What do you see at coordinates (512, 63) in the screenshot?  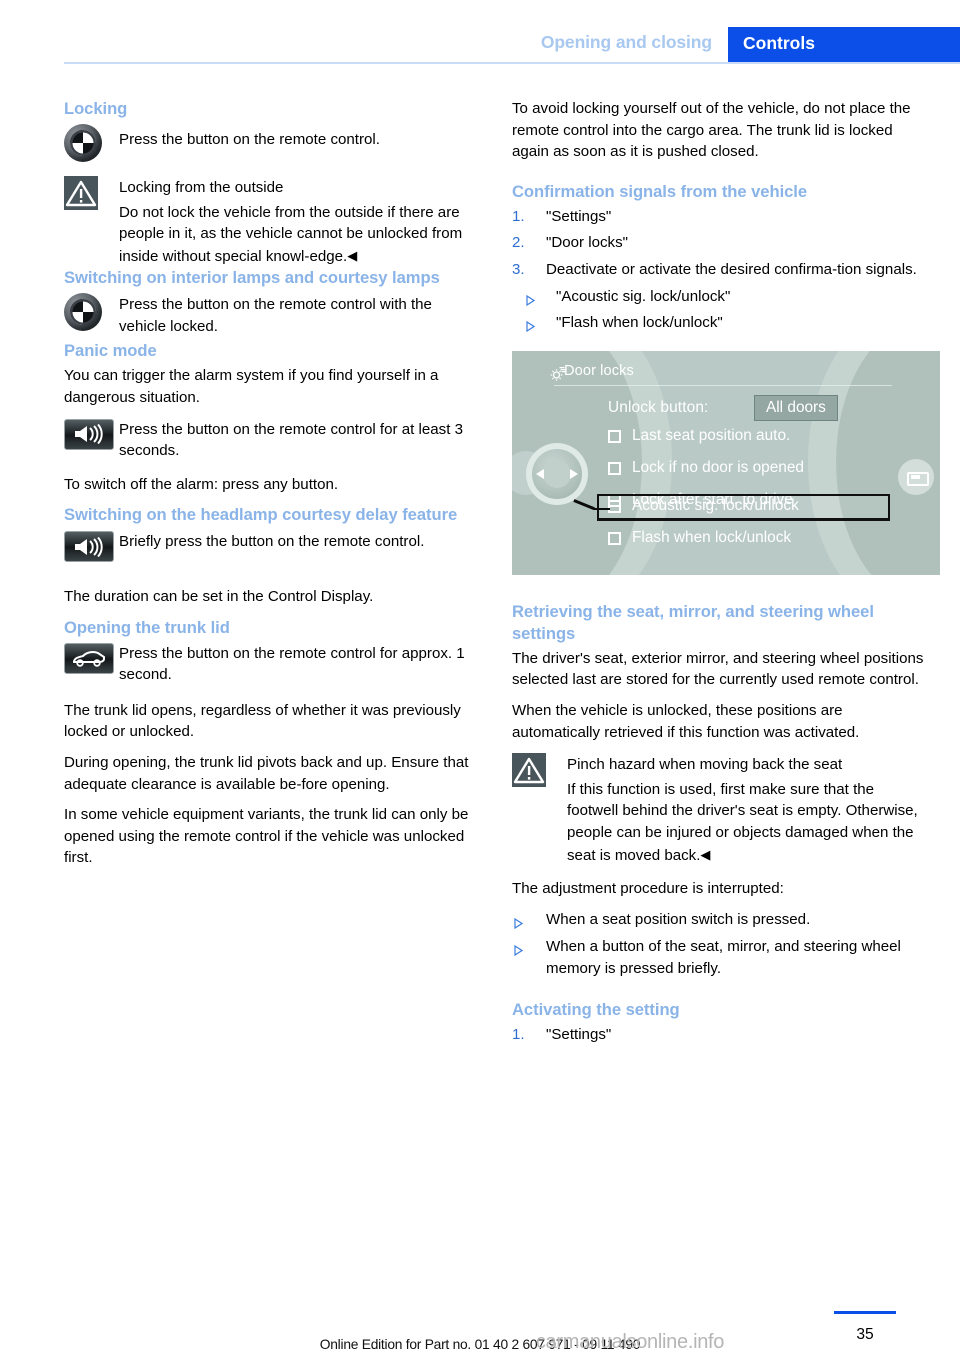 I see `header-divider` at bounding box center [512, 63].